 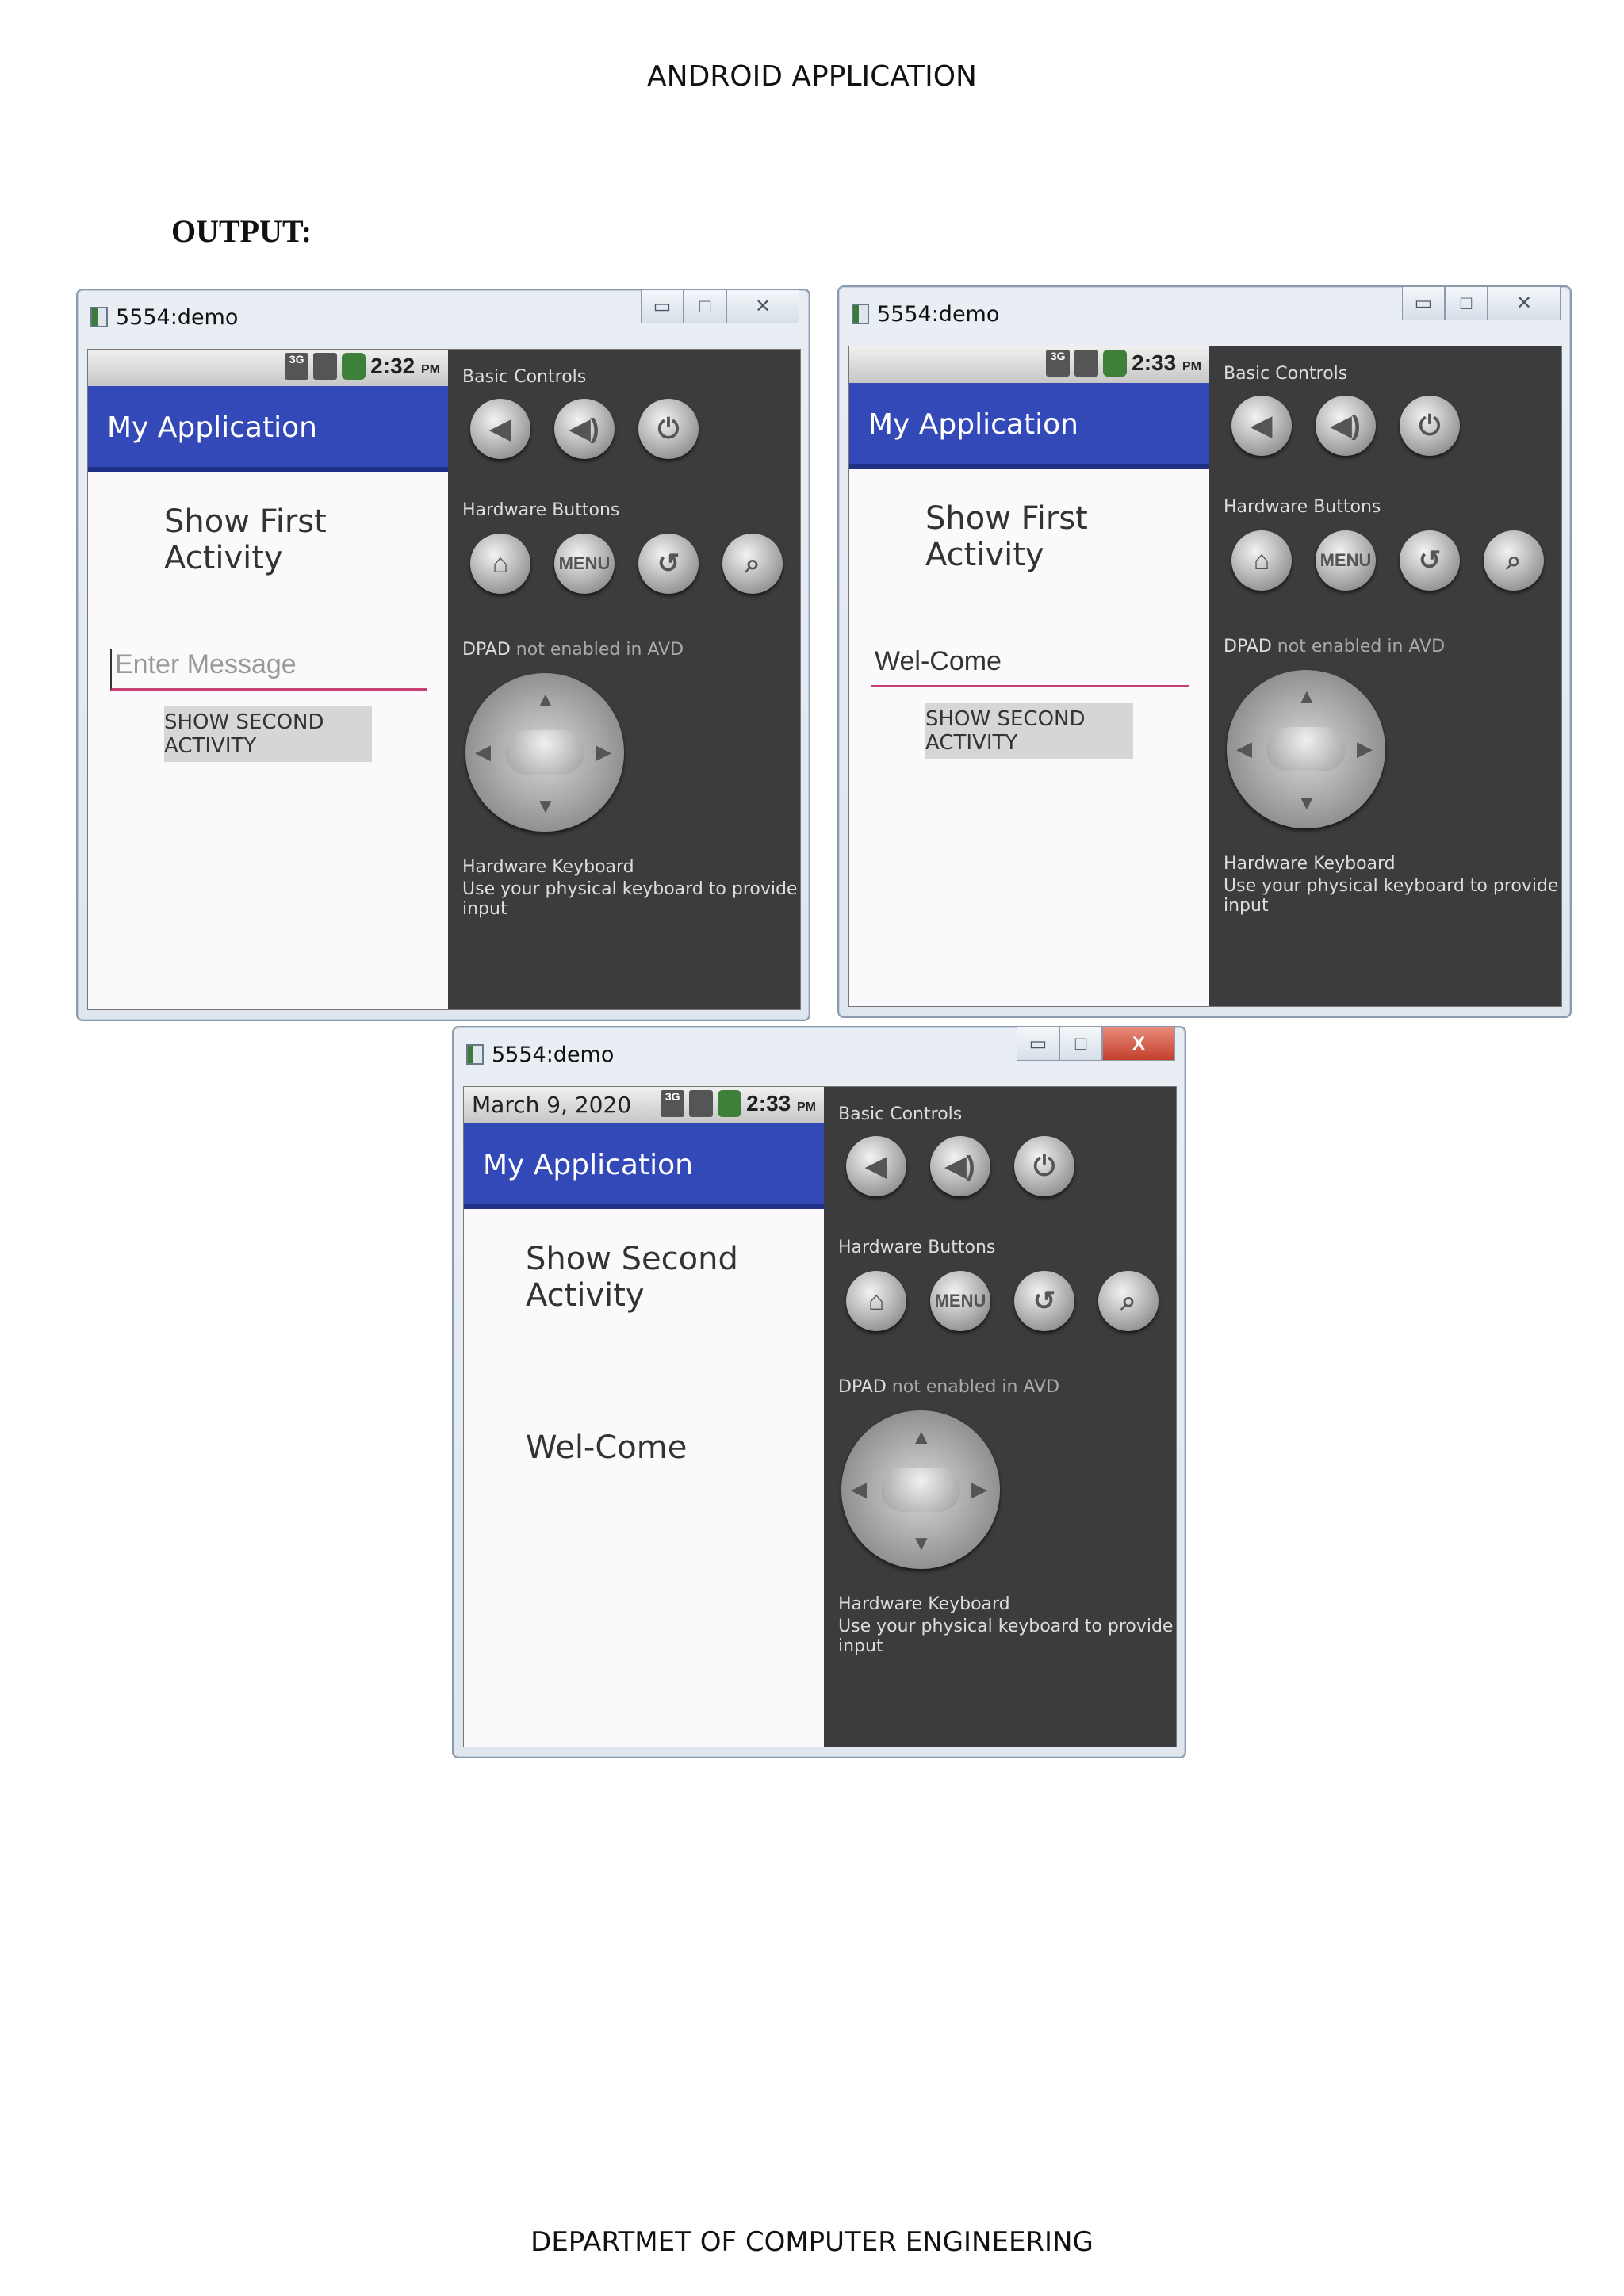 What do you see at coordinates (99, 317) in the screenshot?
I see `emulator-app-icon` at bounding box center [99, 317].